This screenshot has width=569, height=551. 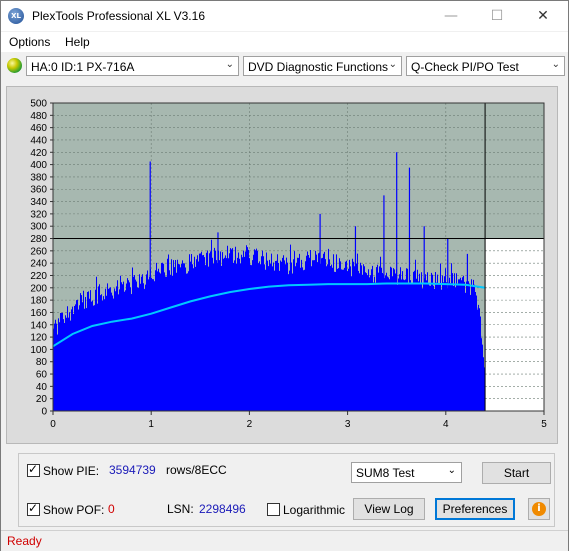 I want to click on lsn-value: 2298496, so click(x=222, y=509).